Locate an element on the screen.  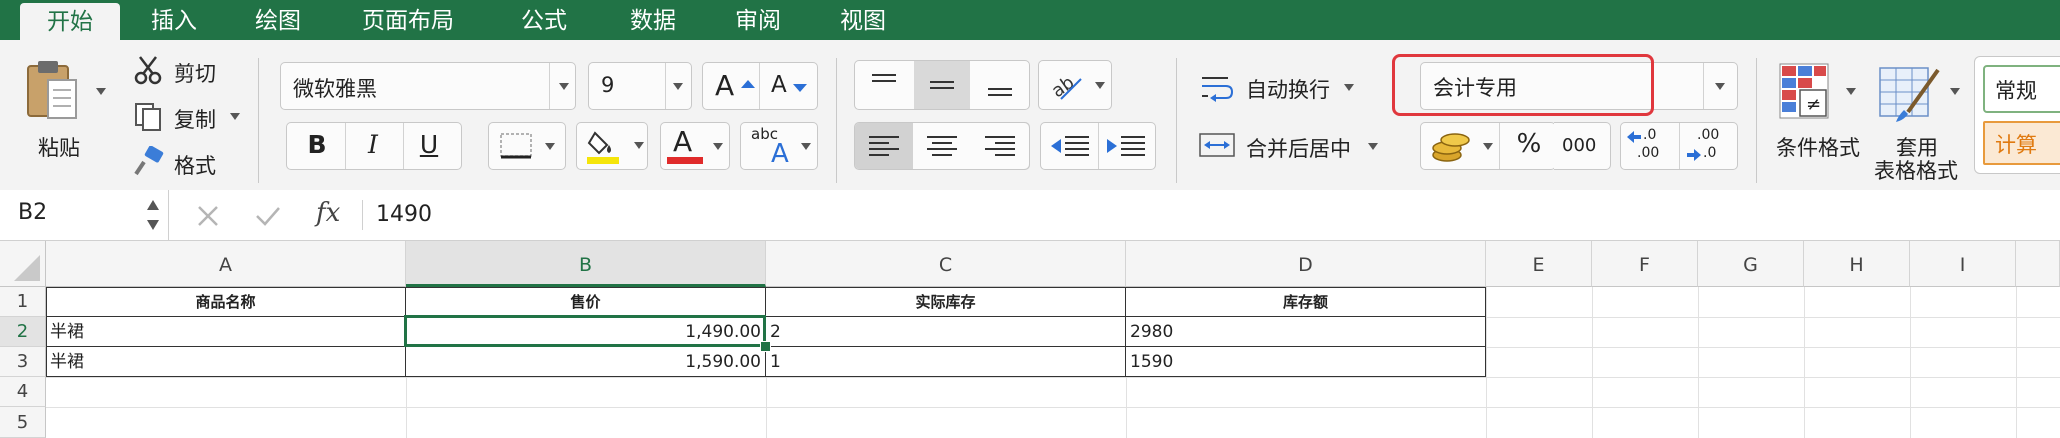
column-header-c: C is located at coordinates (946, 264).